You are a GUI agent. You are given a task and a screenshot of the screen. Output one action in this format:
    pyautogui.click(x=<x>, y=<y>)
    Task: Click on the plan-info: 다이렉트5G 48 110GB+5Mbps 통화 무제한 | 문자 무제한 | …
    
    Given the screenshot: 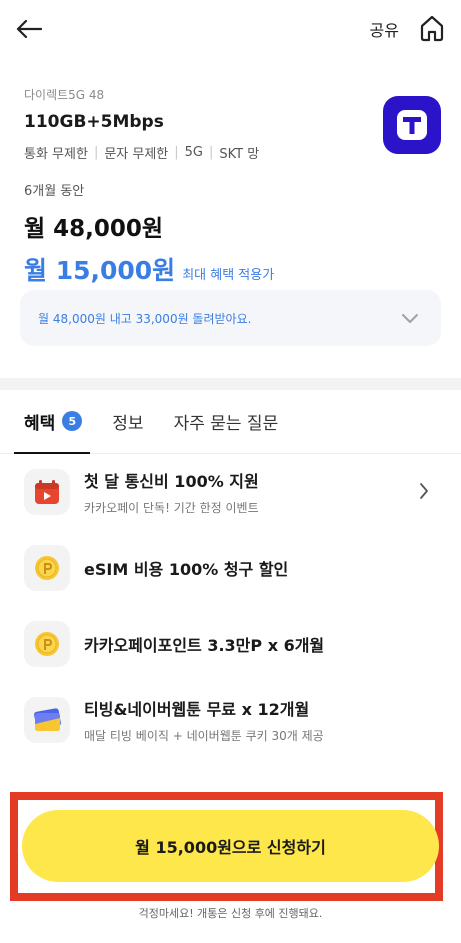 What is the action you would take?
    pyautogui.click(x=232, y=124)
    